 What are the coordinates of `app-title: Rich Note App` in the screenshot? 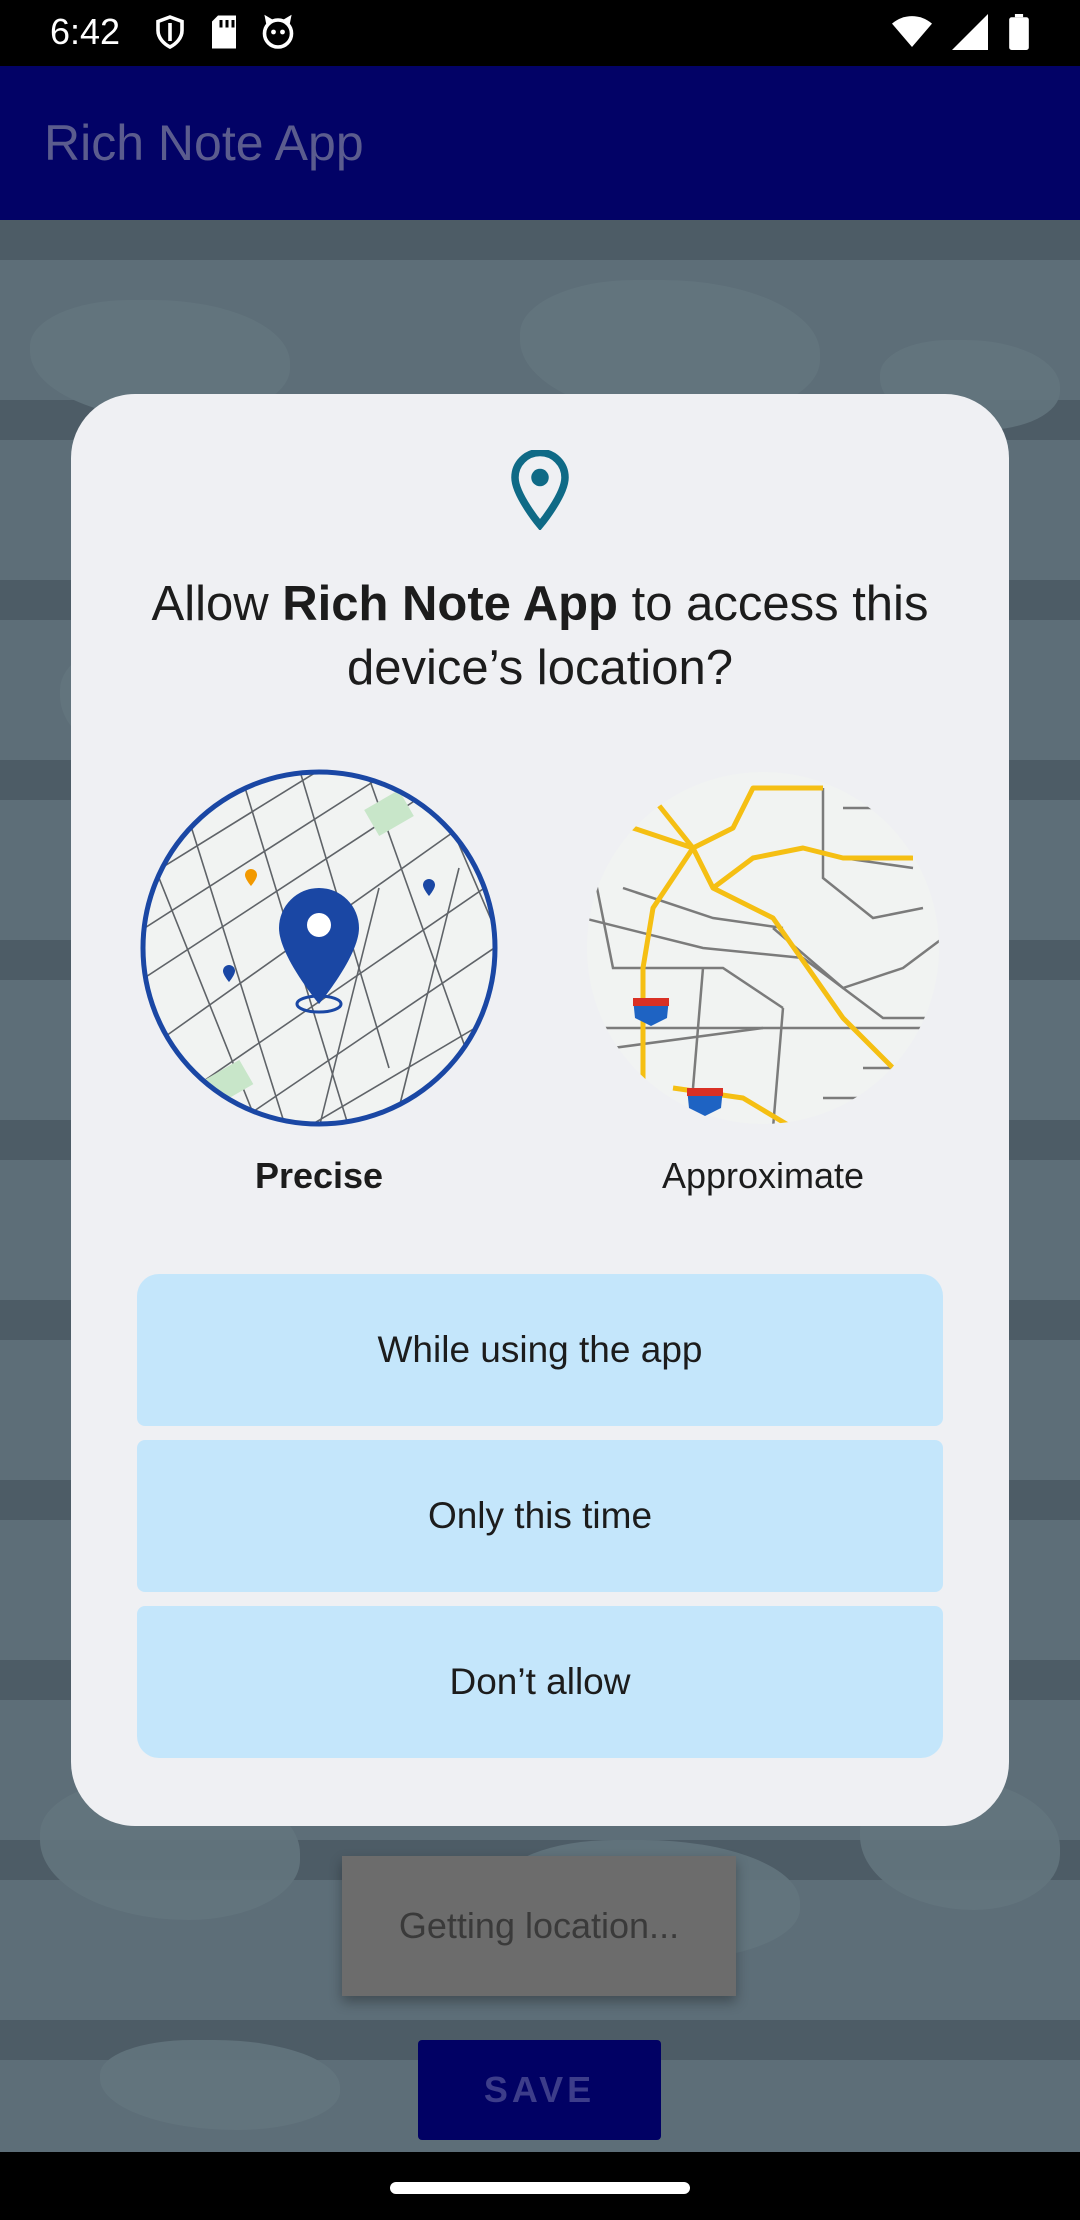 It's located at (204, 143).